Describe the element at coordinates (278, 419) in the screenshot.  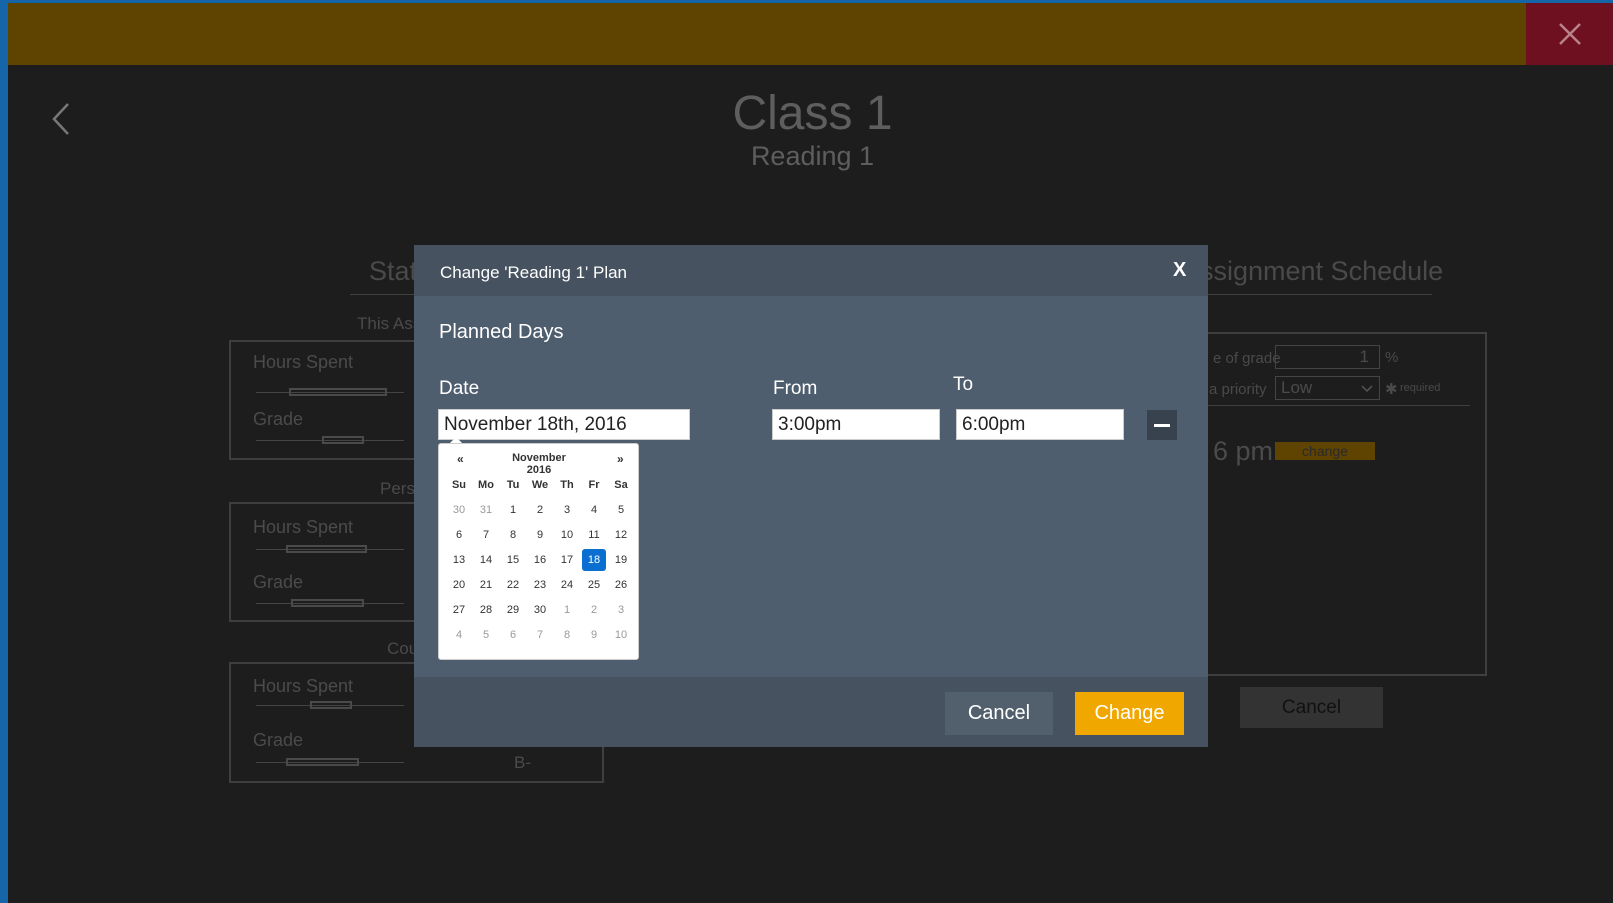
I see `grade-label-1: Grade` at that location.